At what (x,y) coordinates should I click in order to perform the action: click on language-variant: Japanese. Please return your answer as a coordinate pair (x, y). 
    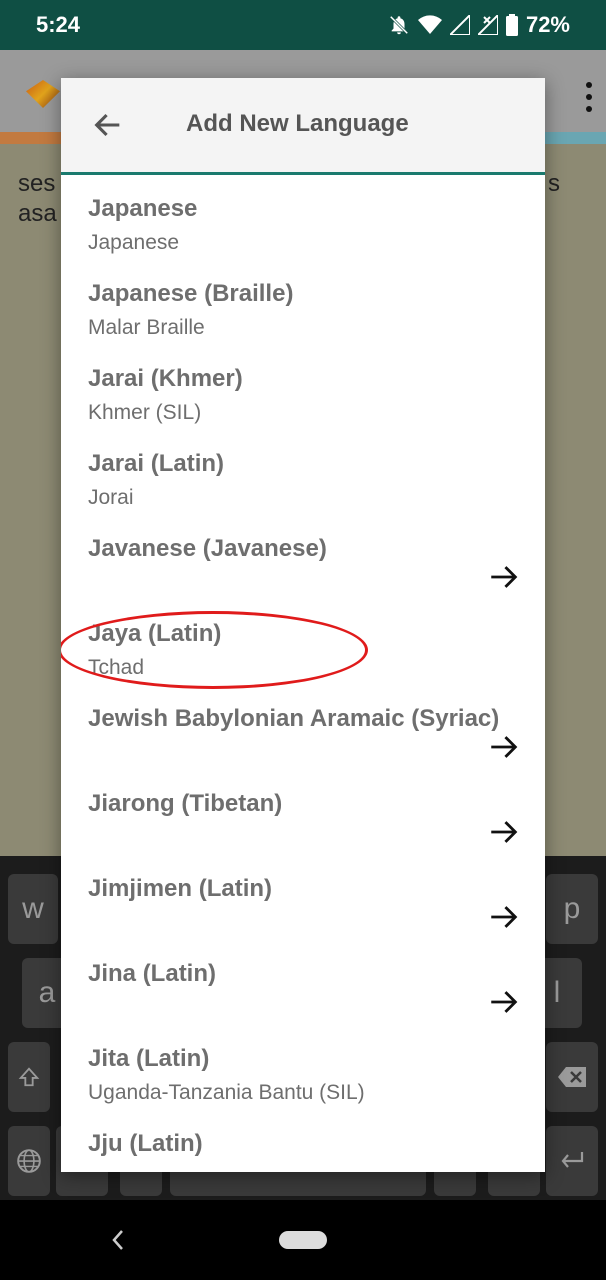
    Looking at the image, I should click on (134, 242).